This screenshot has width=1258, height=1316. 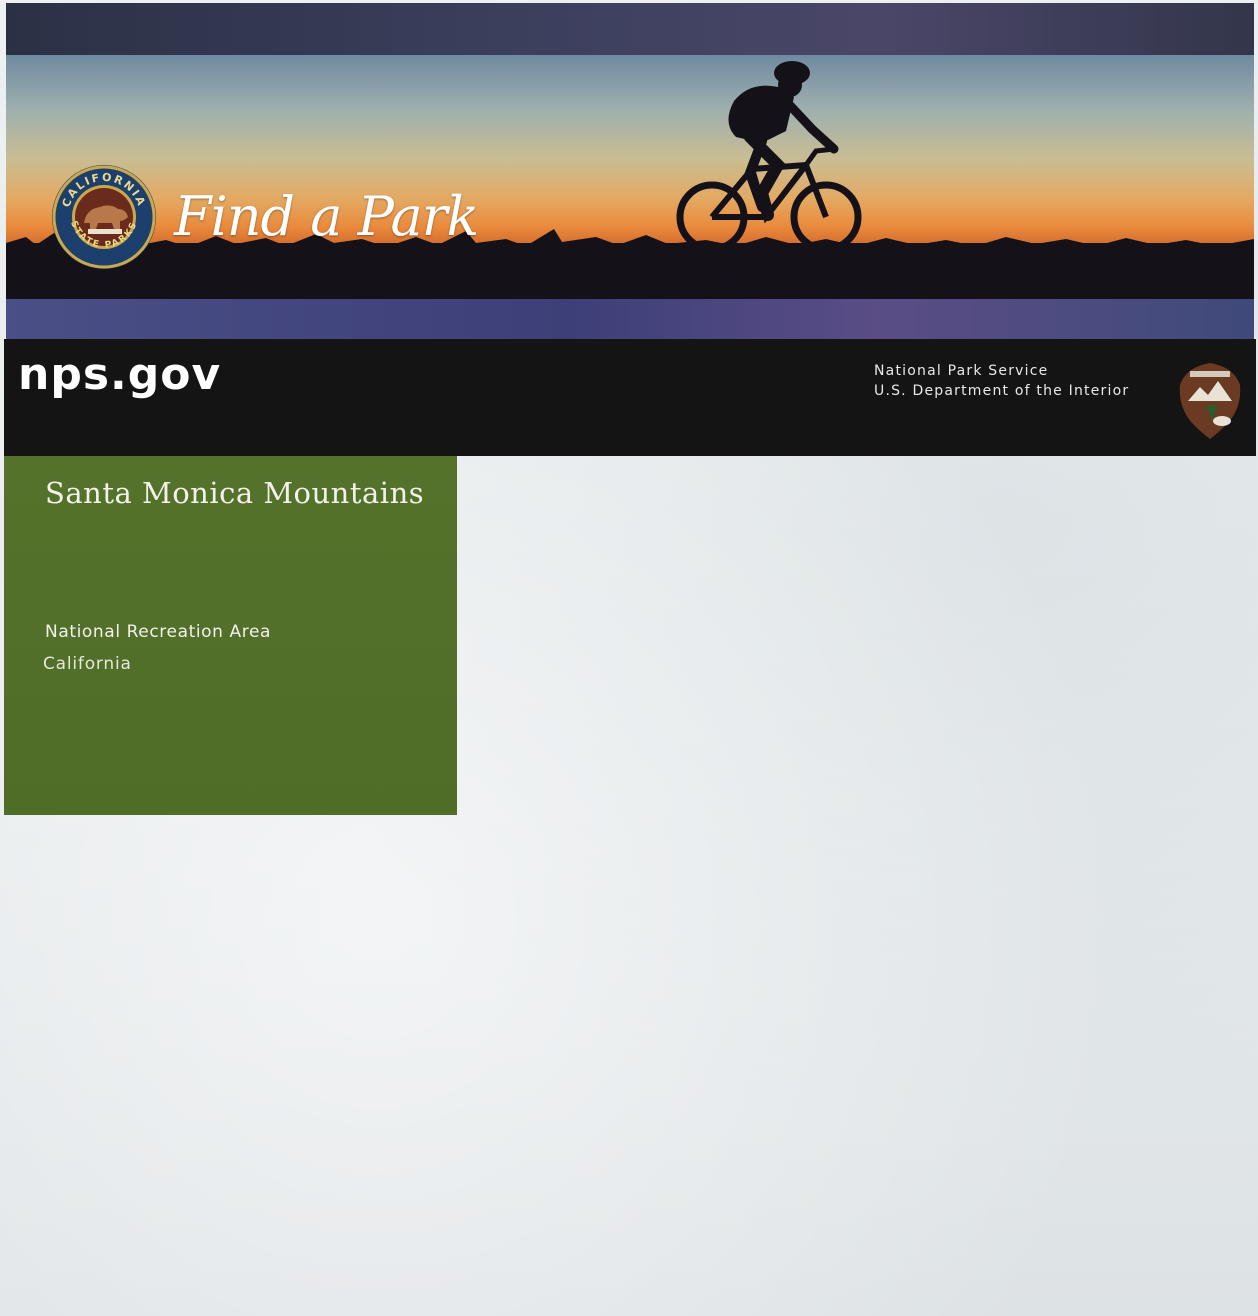 What do you see at coordinates (630, 272) in the screenshot?
I see `dark-ground` at bounding box center [630, 272].